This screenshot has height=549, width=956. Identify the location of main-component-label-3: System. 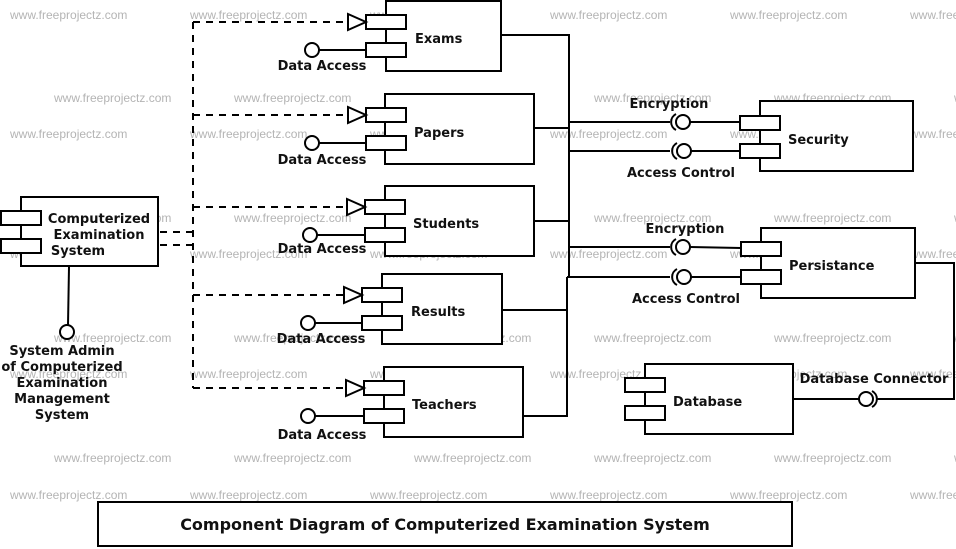
(78, 251).